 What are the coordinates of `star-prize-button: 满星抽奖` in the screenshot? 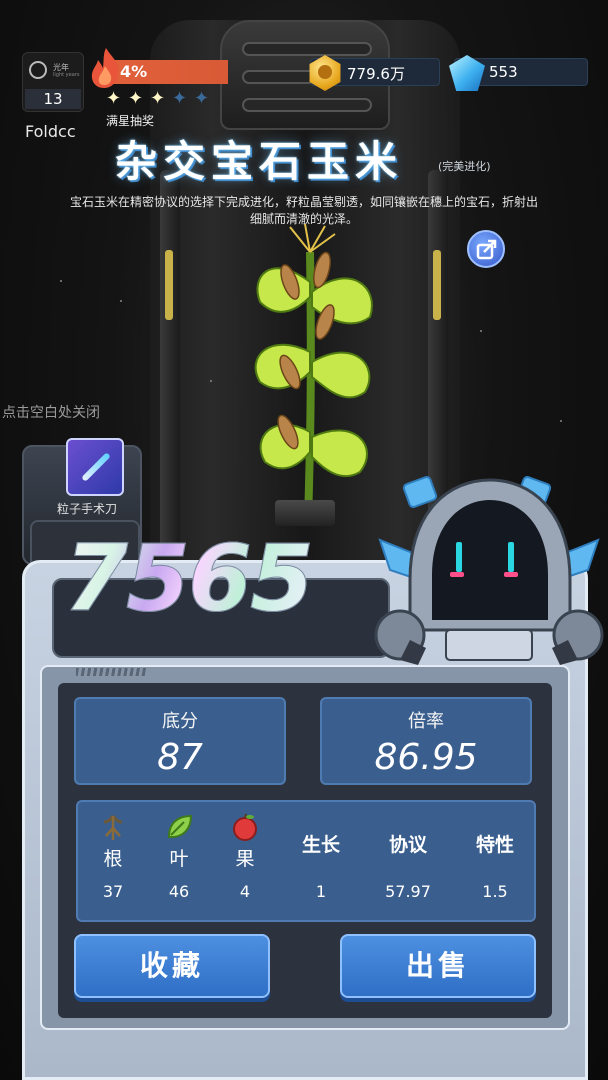 It's located at (130, 120).